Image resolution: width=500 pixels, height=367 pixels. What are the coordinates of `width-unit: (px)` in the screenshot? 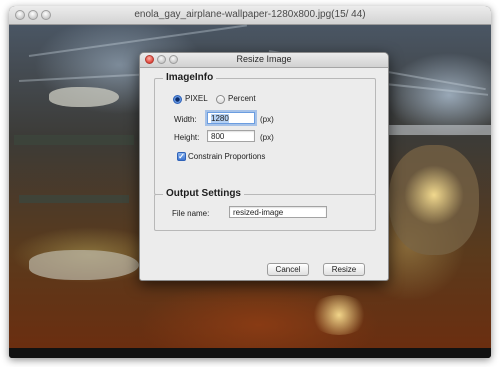 It's located at (267, 119).